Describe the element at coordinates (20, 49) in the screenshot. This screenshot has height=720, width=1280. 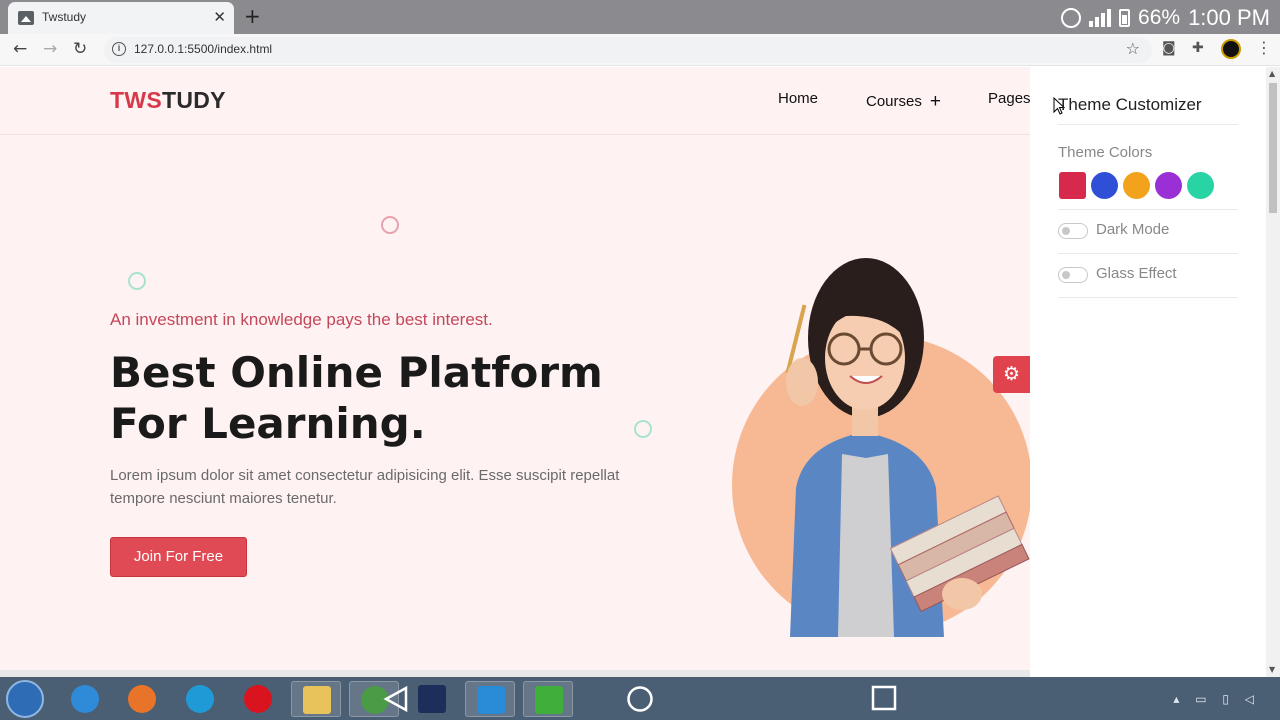
I see `back-icon: ←` at that location.